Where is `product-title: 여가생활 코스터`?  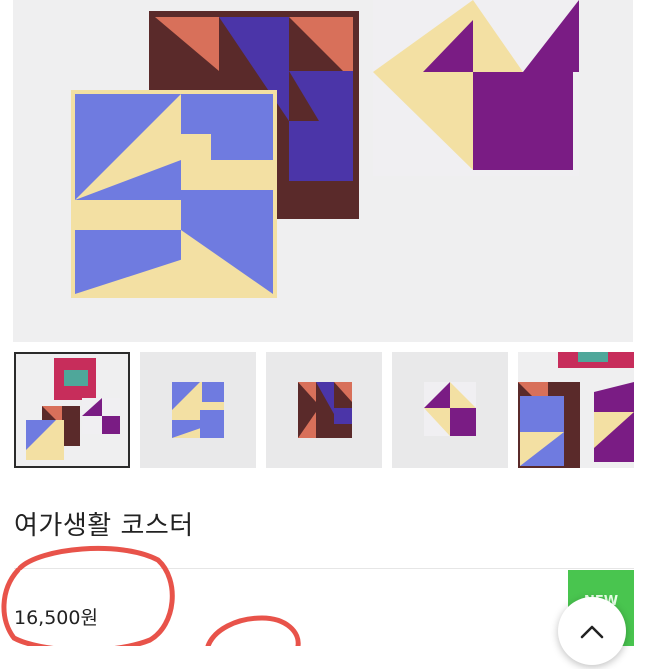 product-title: 여가생활 코스터 is located at coordinates (104, 526).